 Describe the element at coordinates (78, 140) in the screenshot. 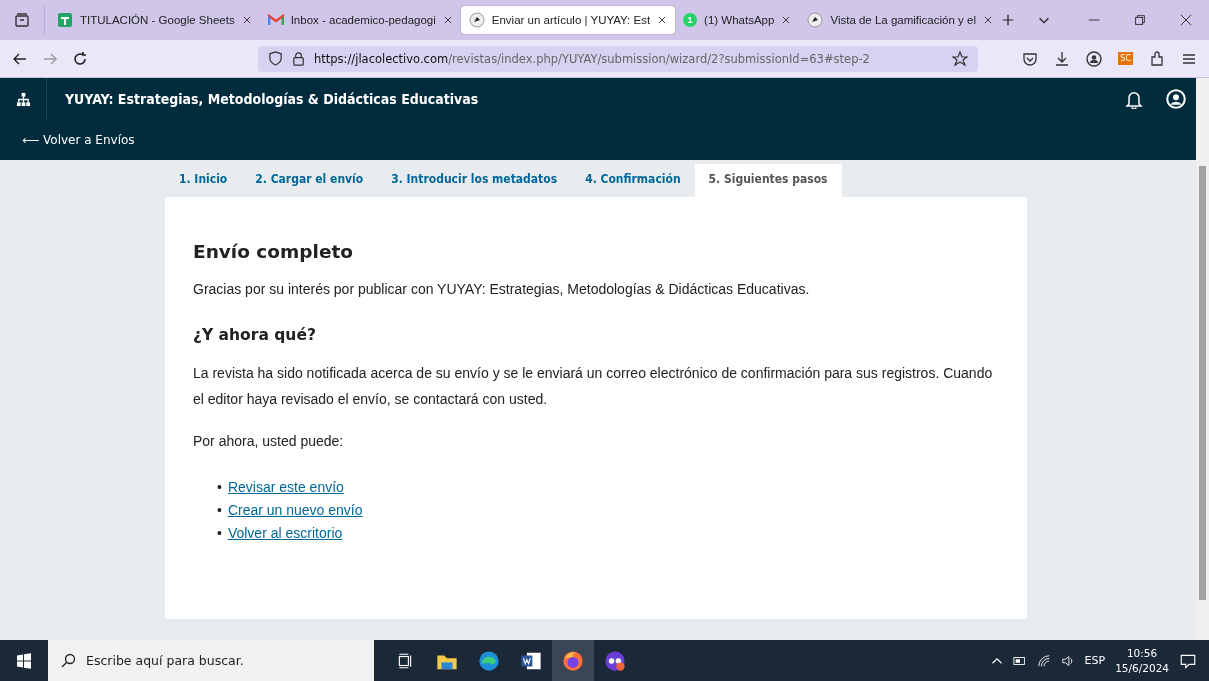

I see `back-link: ⟵ Volver a Envíos` at that location.